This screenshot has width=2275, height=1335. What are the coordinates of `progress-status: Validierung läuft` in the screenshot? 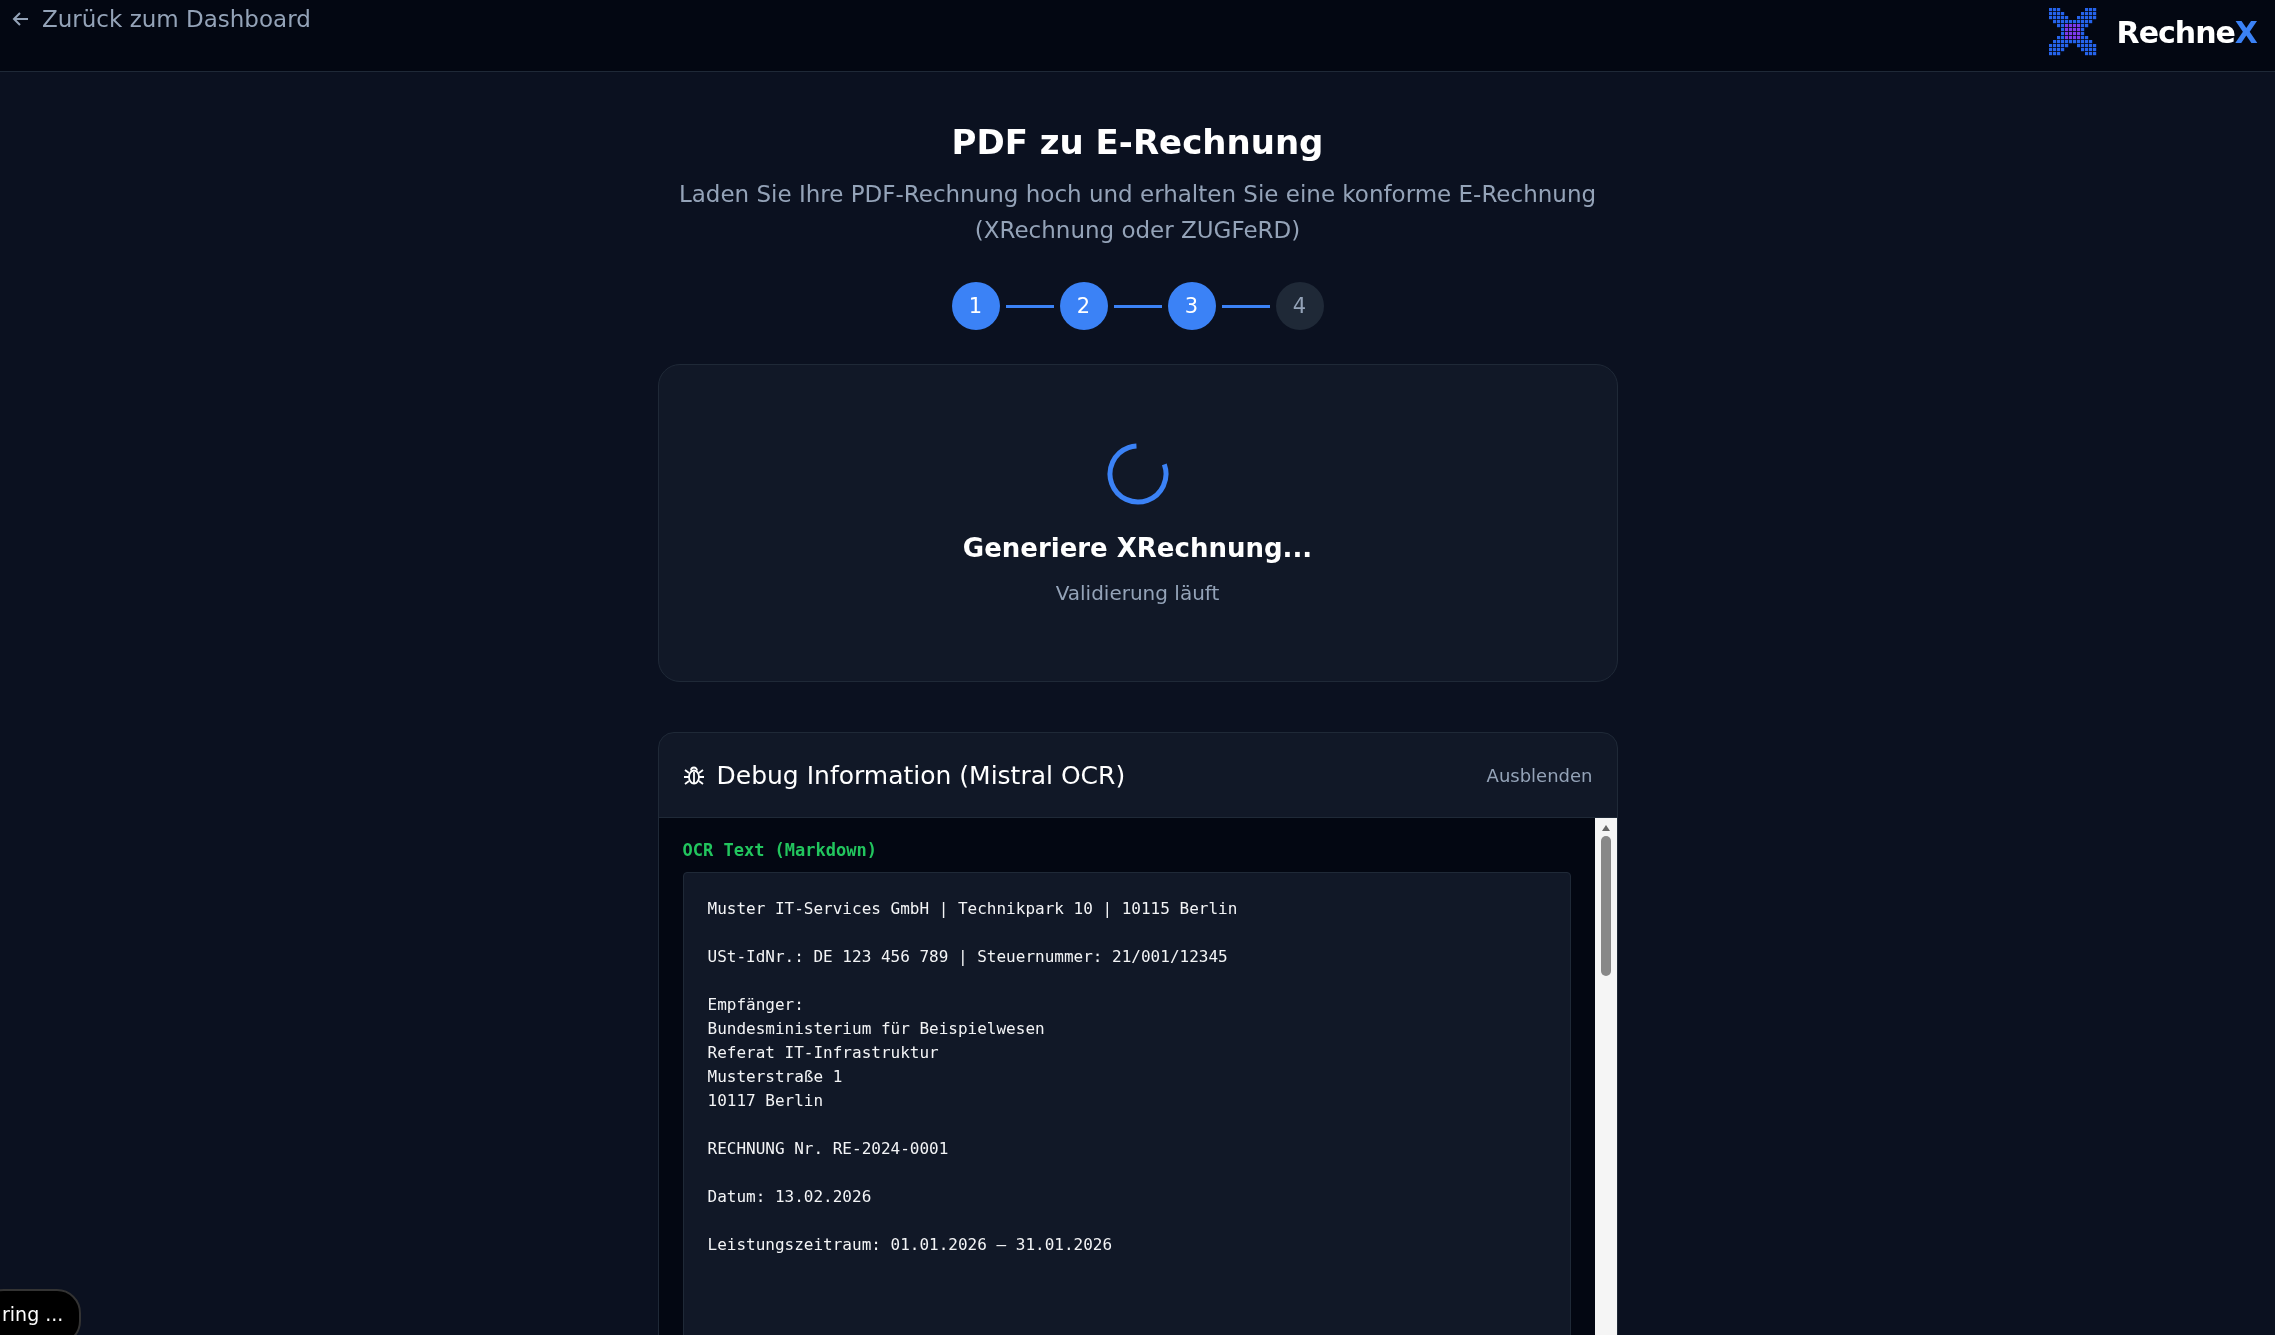 It's located at (1137, 593).